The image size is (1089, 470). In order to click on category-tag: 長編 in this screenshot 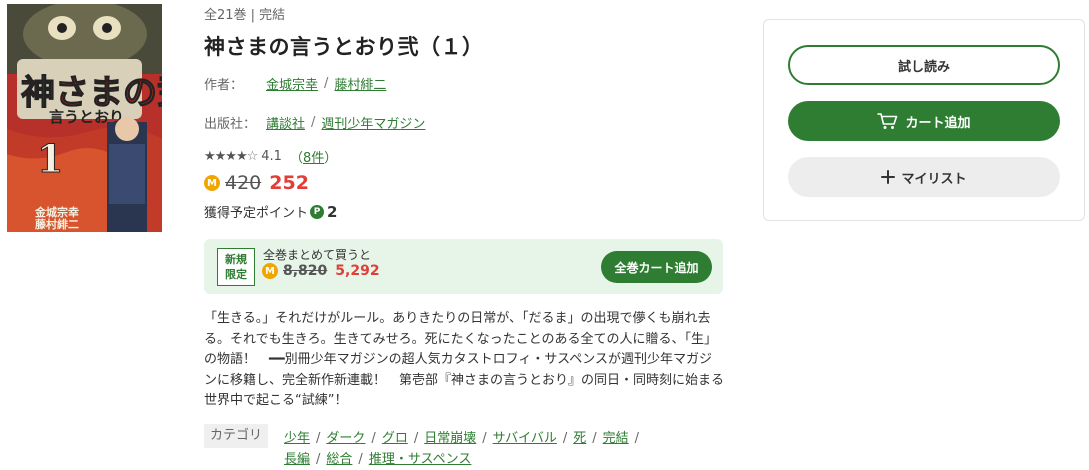, I will do `click(297, 459)`.